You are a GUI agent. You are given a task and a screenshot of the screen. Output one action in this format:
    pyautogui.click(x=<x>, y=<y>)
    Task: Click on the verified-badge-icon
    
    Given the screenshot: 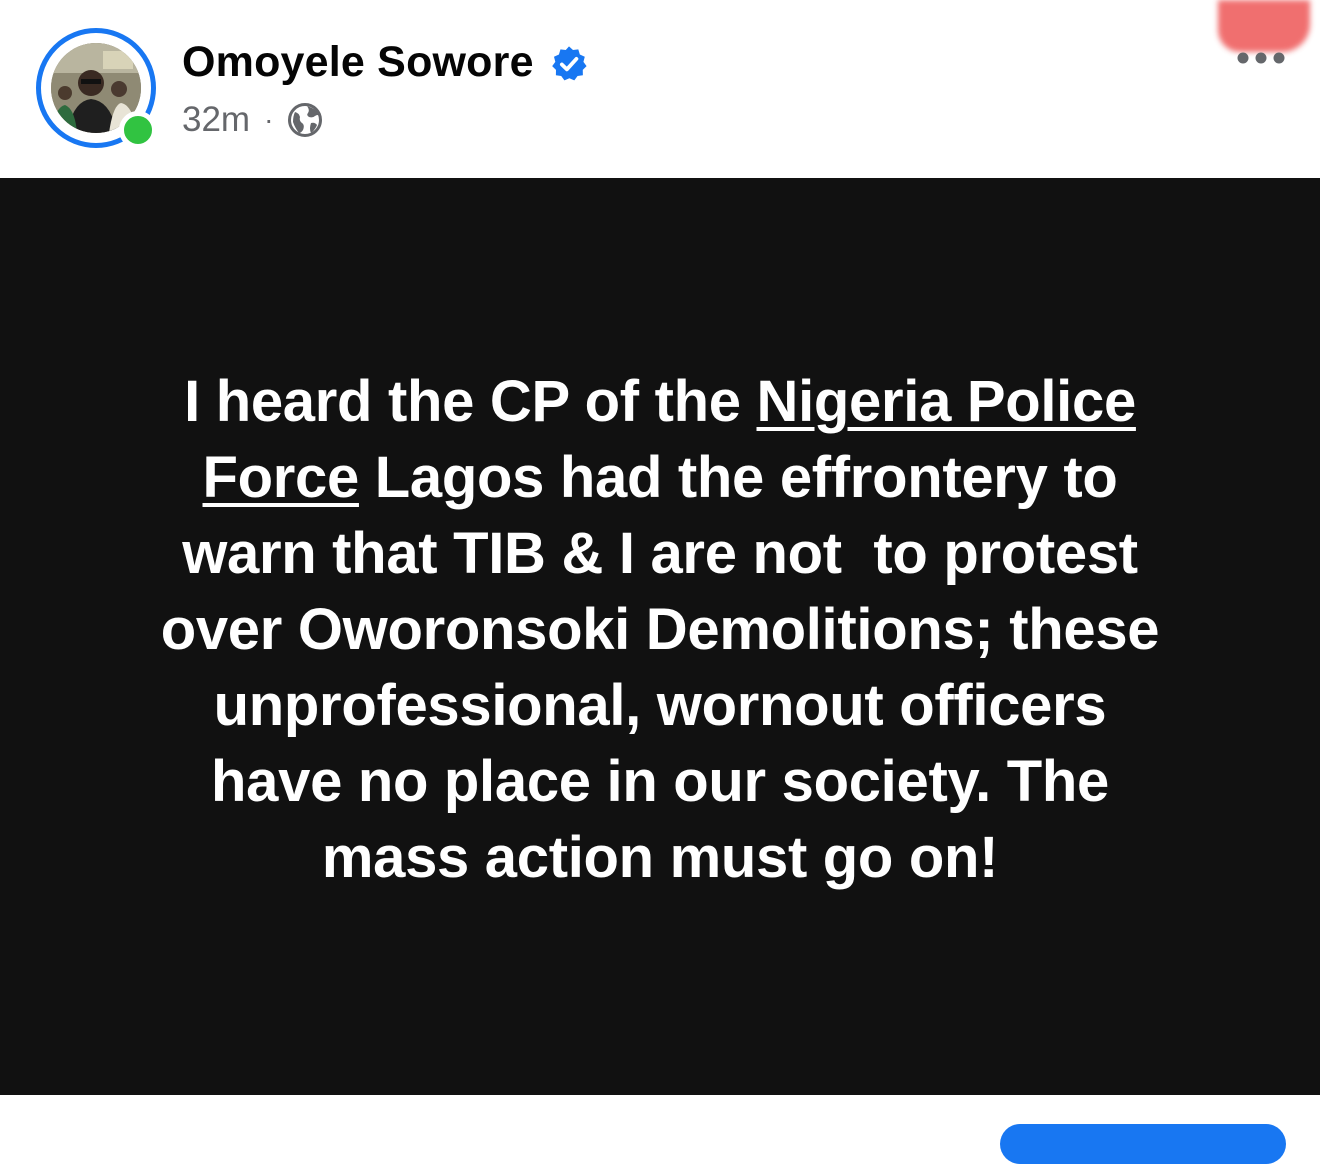 What is the action you would take?
    pyautogui.click(x=569, y=63)
    